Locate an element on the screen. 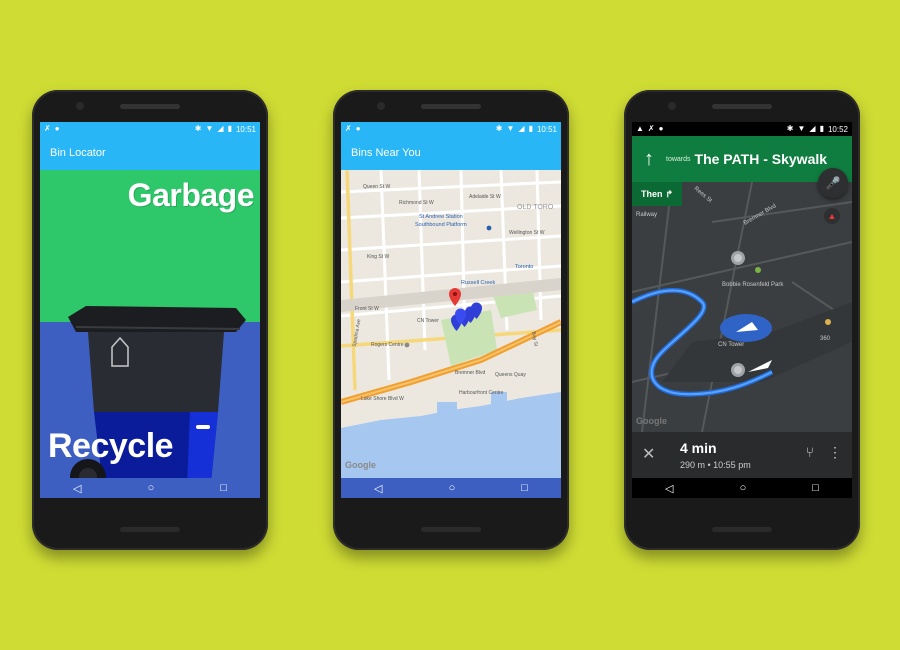  map-label: Richmond St W is located at coordinates (416, 203).